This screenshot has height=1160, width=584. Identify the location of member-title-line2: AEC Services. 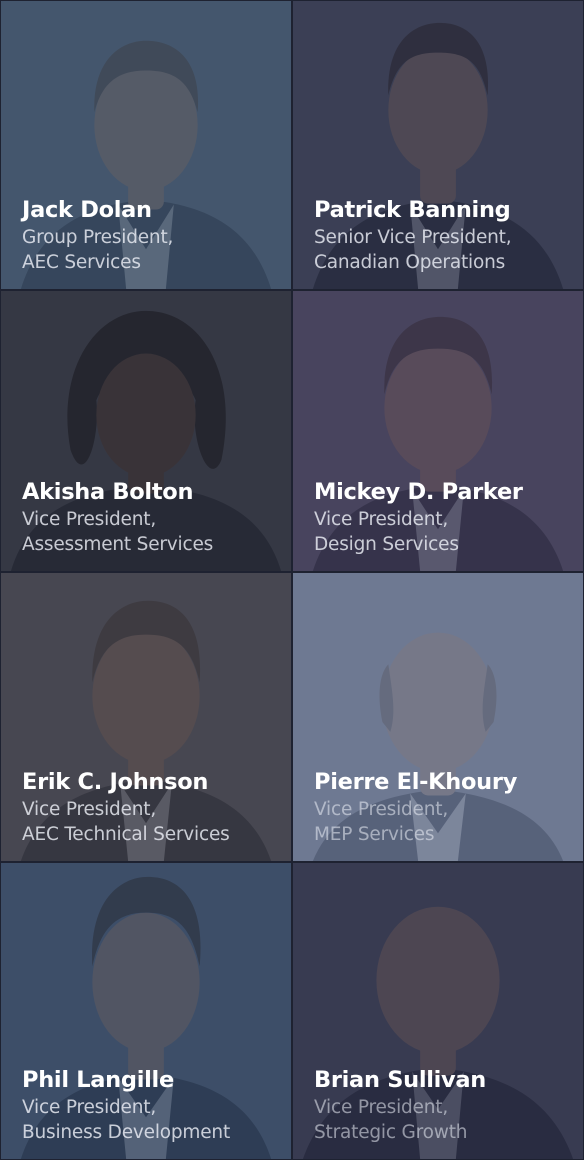
(81, 262).